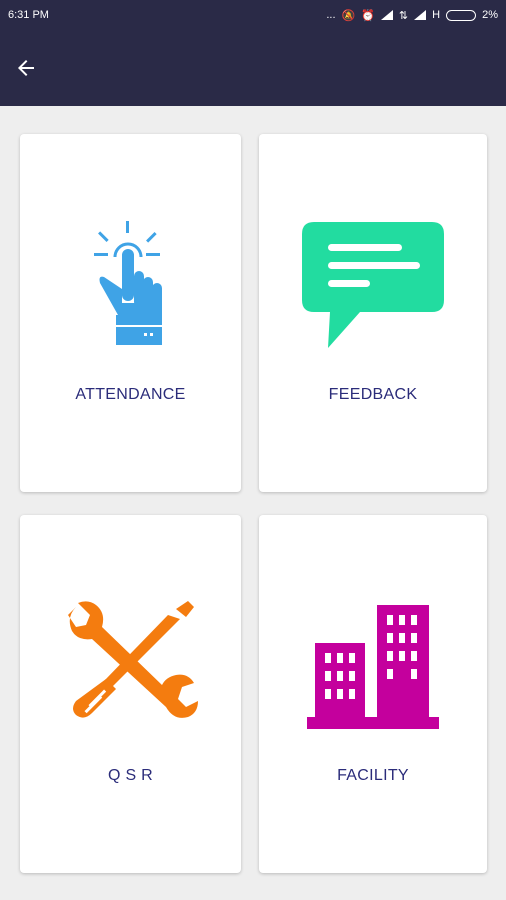 The height and width of the screenshot is (900, 506). What do you see at coordinates (130, 394) in the screenshot?
I see `attendance-label: ATTENDANCE` at bounding box center [130, 394].